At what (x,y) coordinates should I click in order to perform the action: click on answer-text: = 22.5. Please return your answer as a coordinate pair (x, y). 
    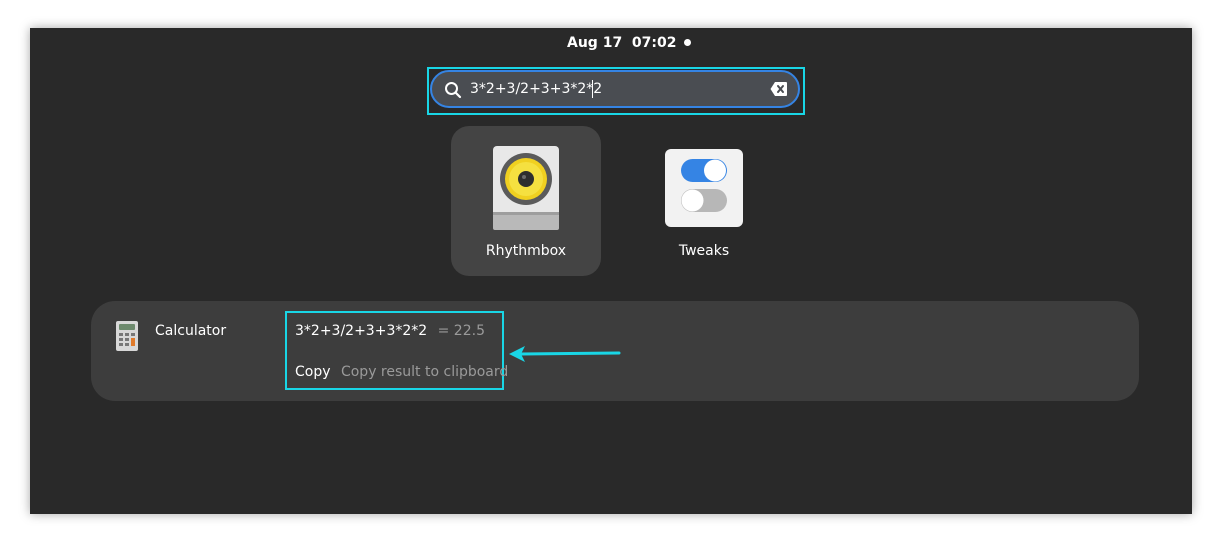
    Looking at the image, I should click on (461, 331).